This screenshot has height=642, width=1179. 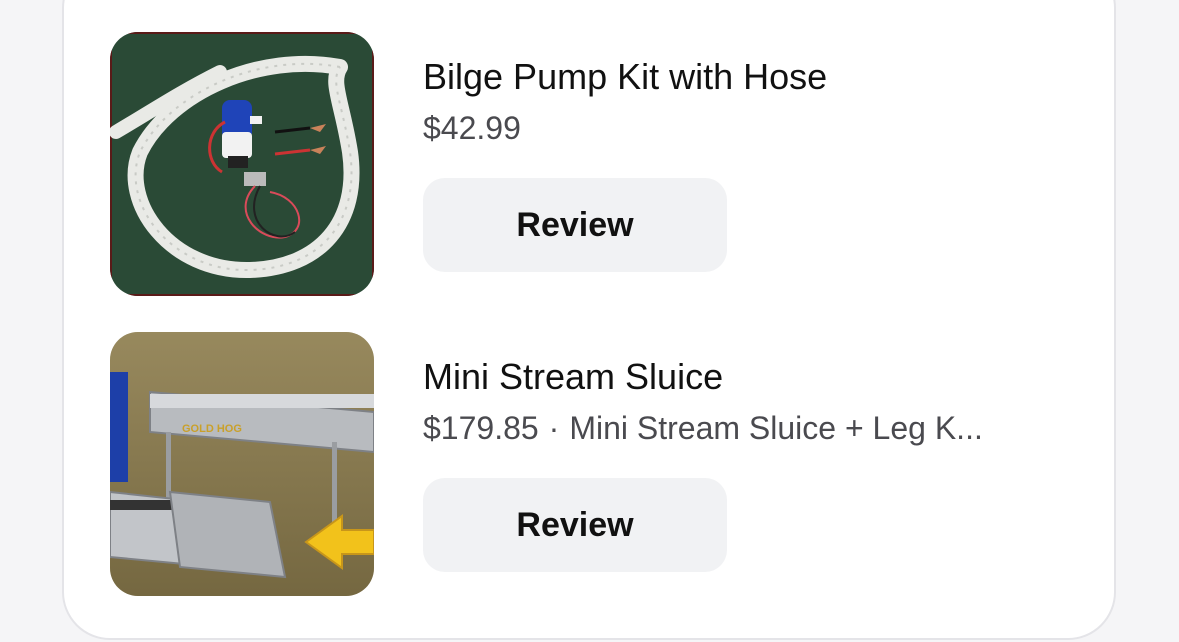 I want to click on product-image-stream-sluice: GOLD HOG, so click(x=242, y=464).